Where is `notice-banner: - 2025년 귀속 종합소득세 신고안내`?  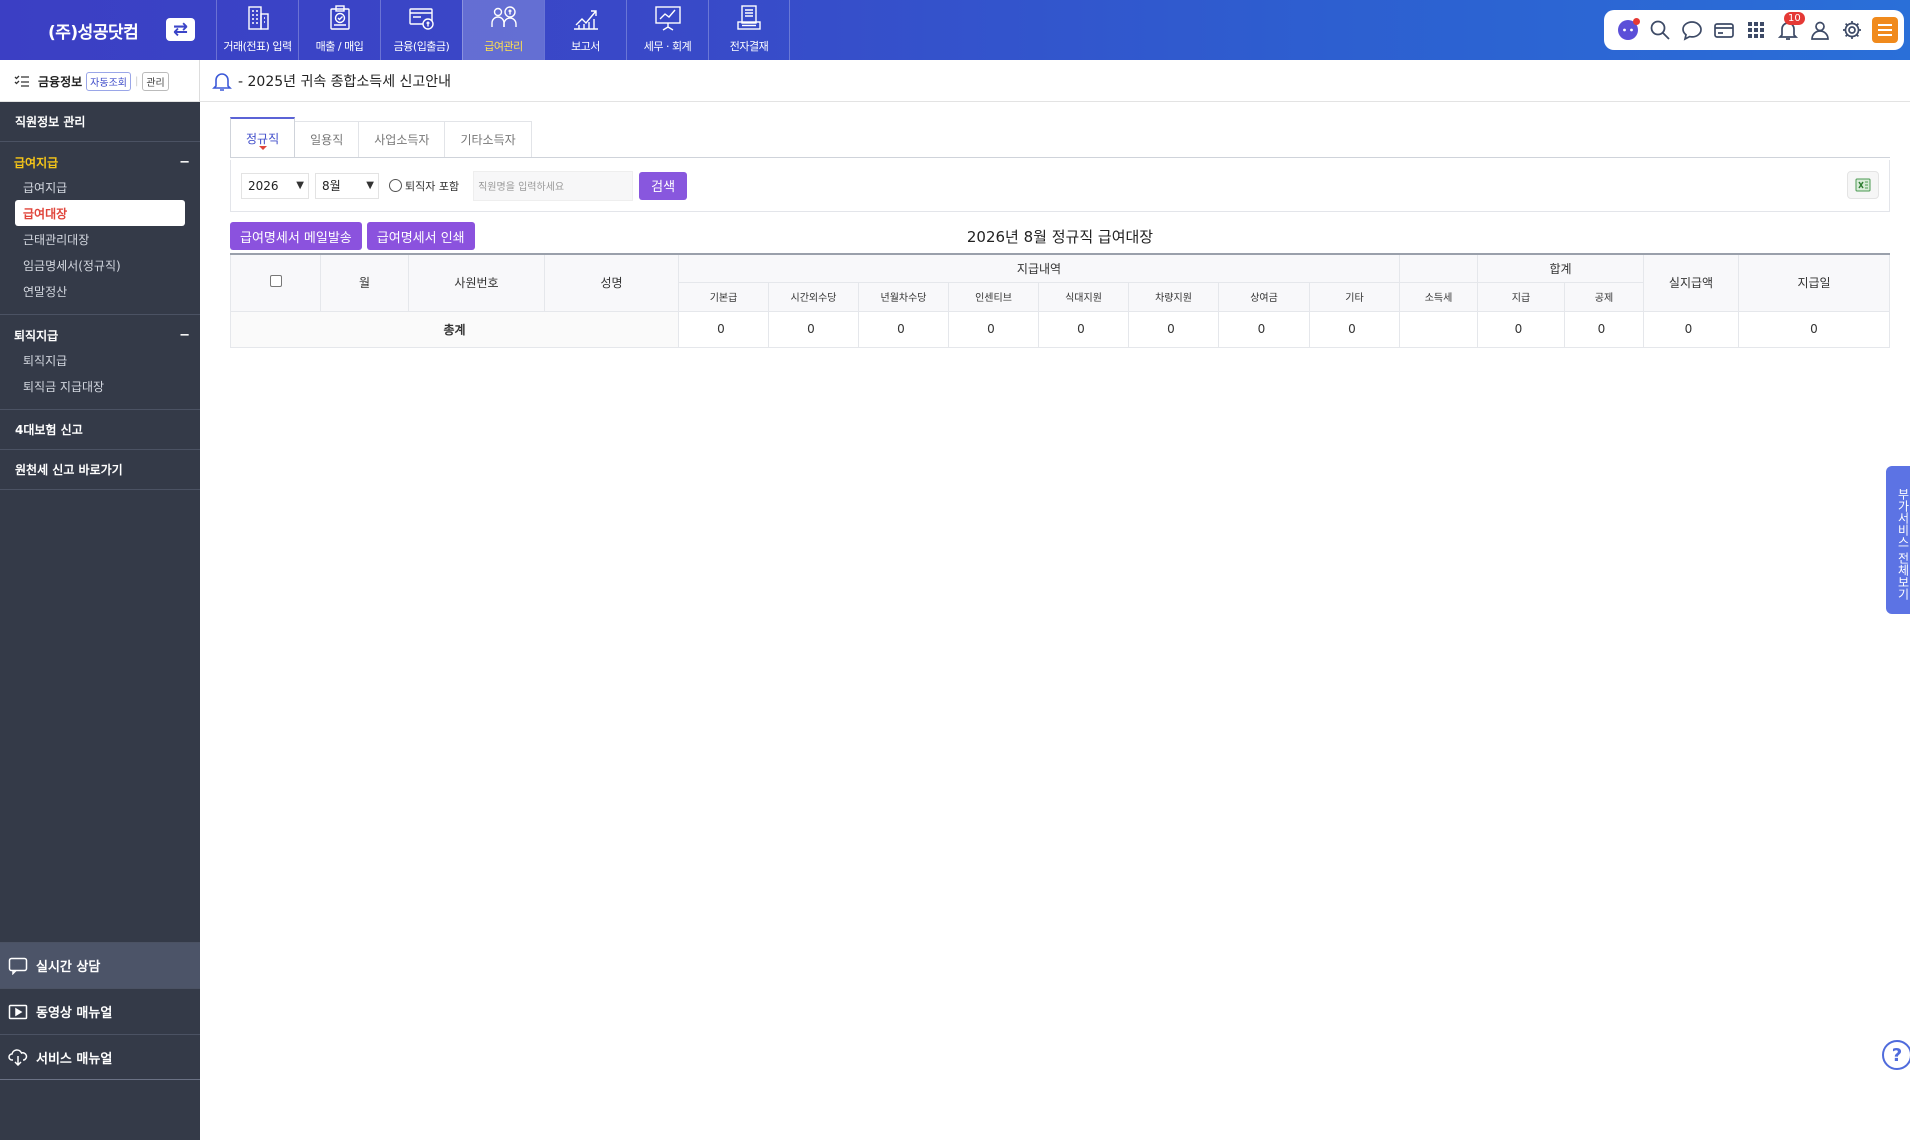
notice-banner: - 2025년 귀속 종합소득세 신고안내 is located at coordinates (331, 81).